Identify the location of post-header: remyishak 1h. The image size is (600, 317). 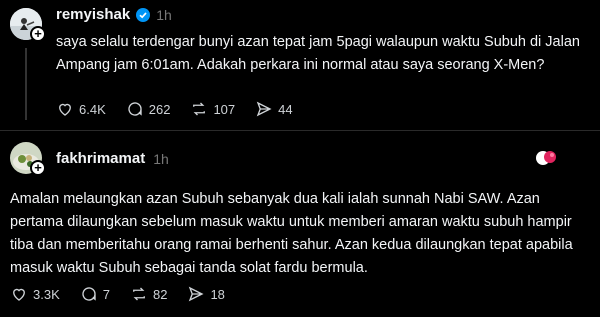
(114, 14).